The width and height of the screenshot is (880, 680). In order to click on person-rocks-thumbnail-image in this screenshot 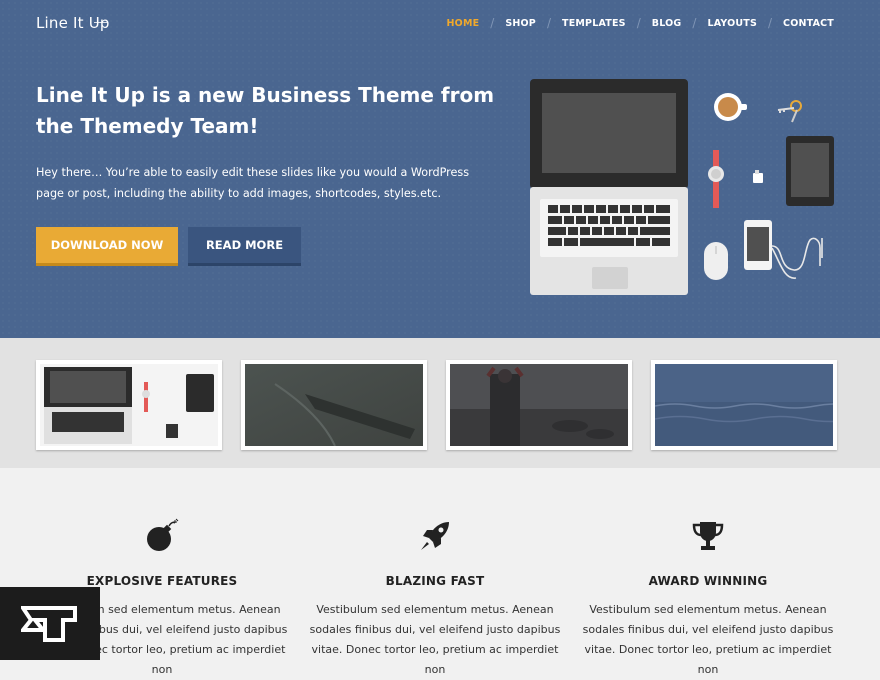, I will do `click(539, 405)`.